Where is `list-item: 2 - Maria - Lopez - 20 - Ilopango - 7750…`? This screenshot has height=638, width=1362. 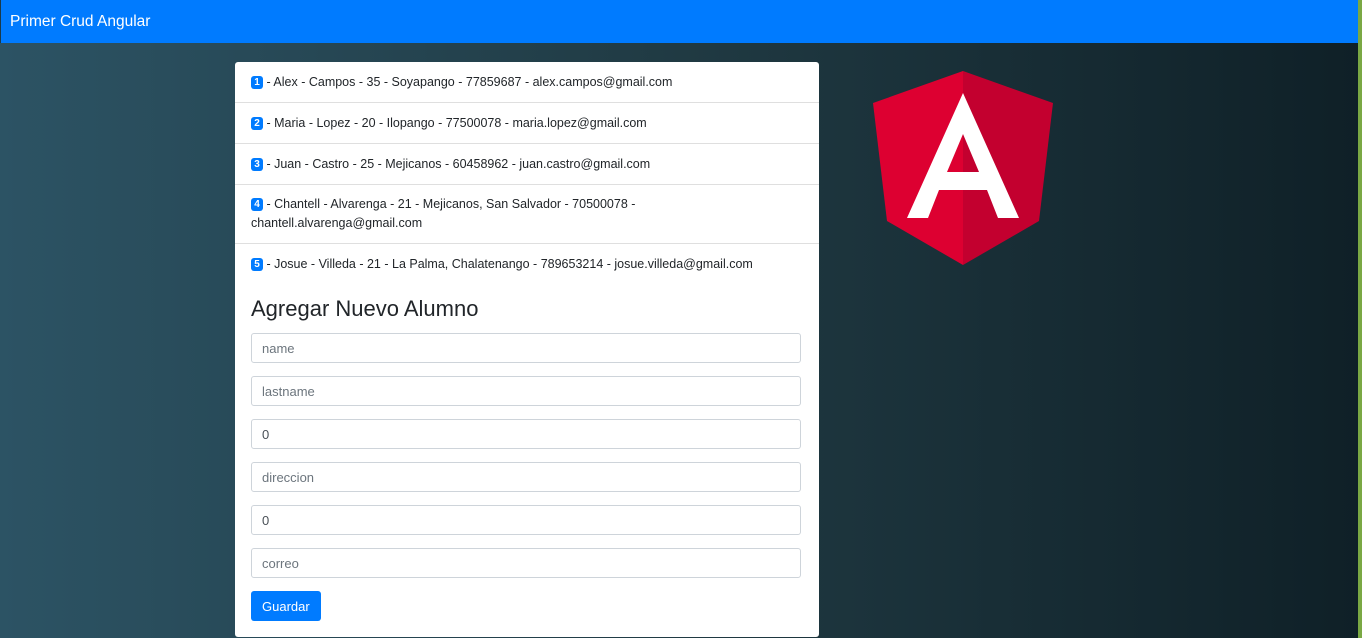
list-item: 2 - Maria - Lopez - 20 - Ilopango - 7750… is located at coordinates (527, 123).